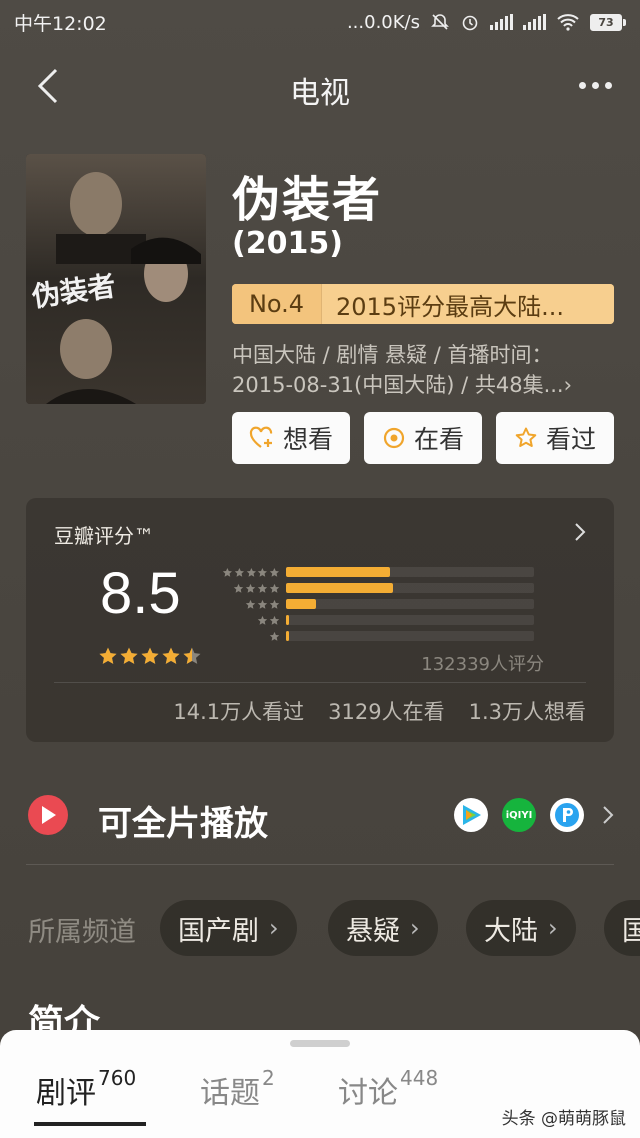  I want to click on battery-icon: 73, so click(608, 22).